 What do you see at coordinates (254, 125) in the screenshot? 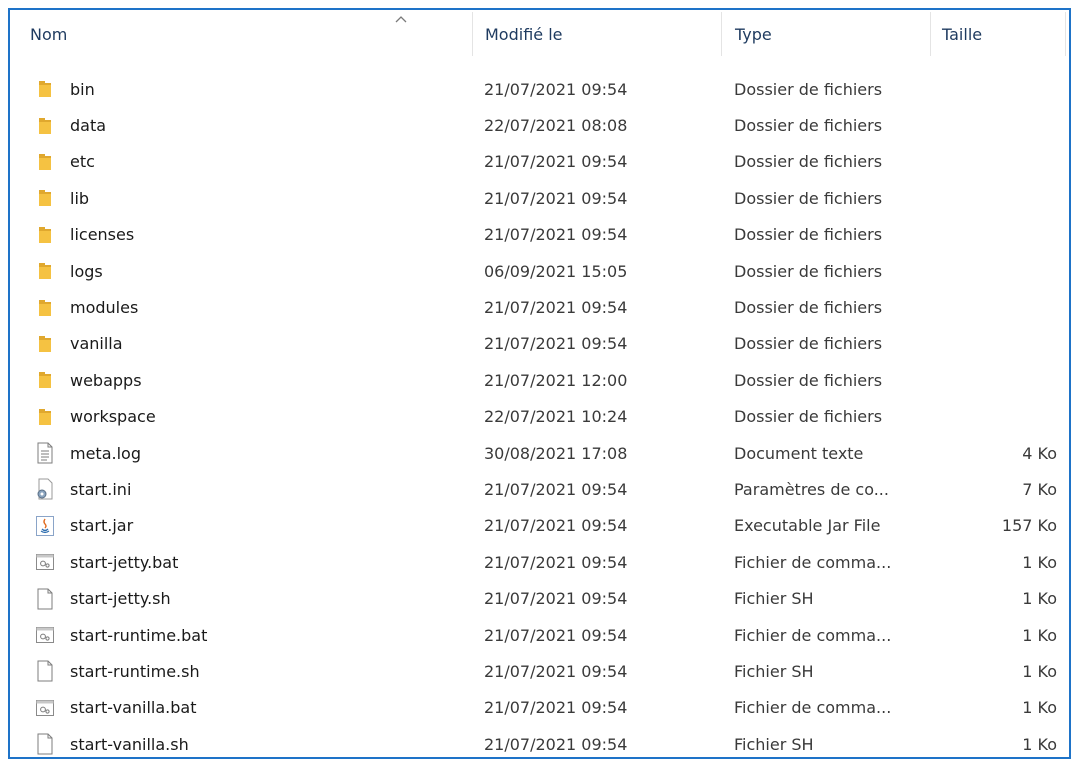
I see `file-name-cell: data` at bounding box center [254, 125].